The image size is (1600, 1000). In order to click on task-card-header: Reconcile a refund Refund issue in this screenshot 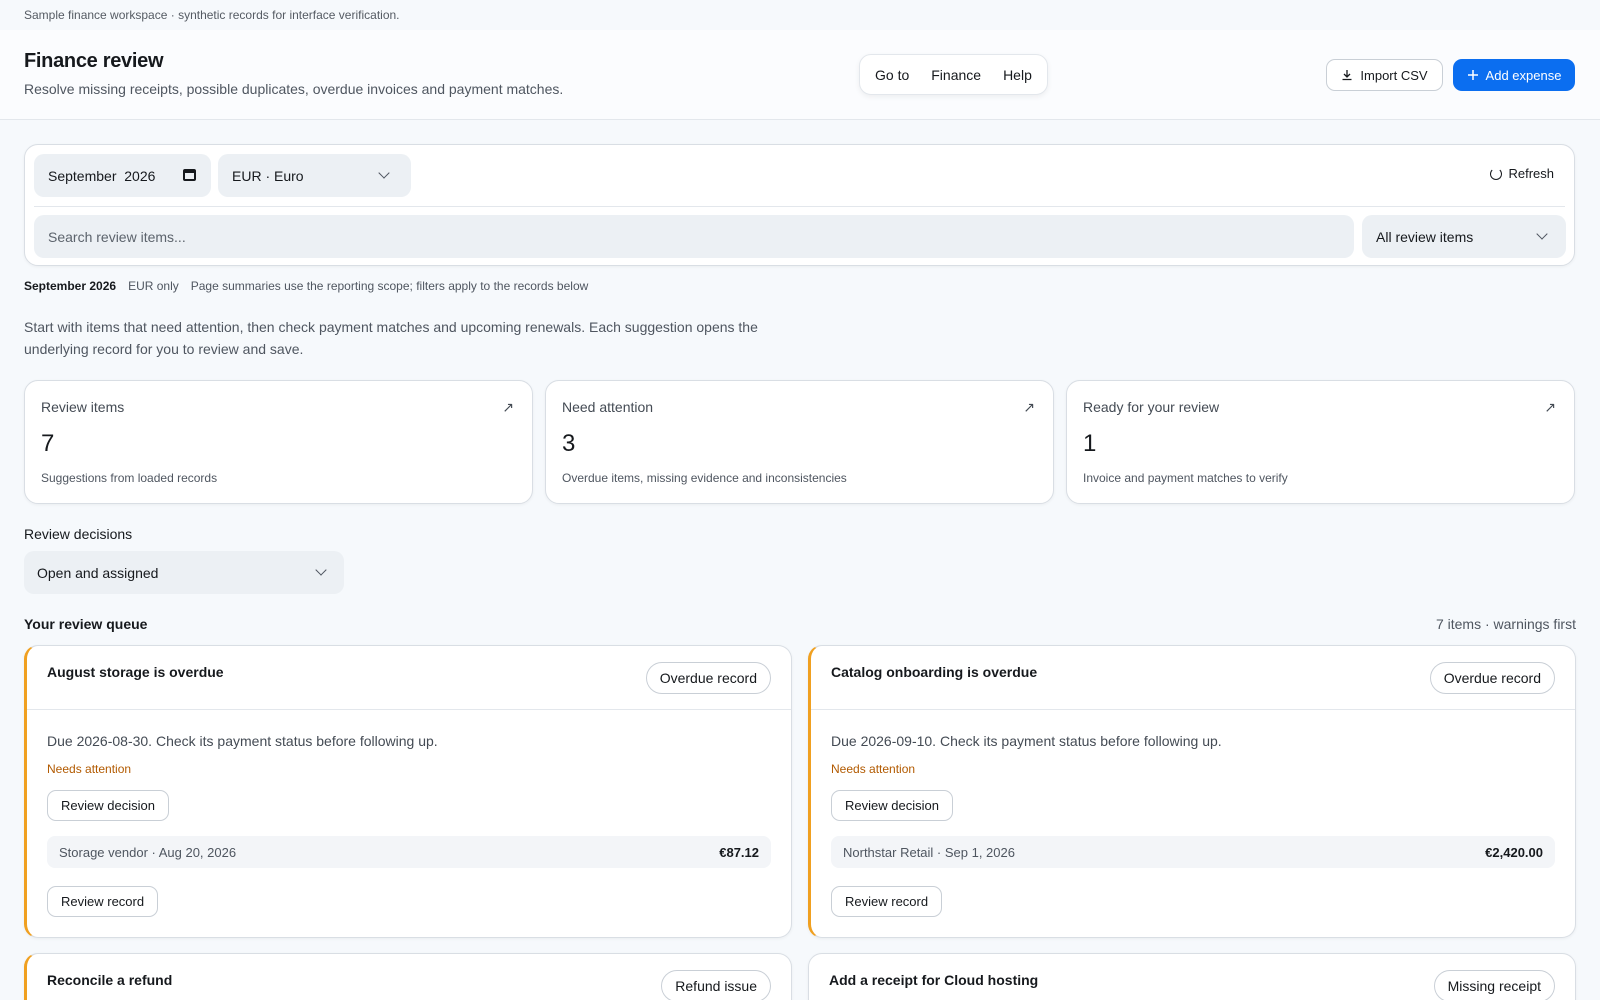, I will do `click(409, 977)`.